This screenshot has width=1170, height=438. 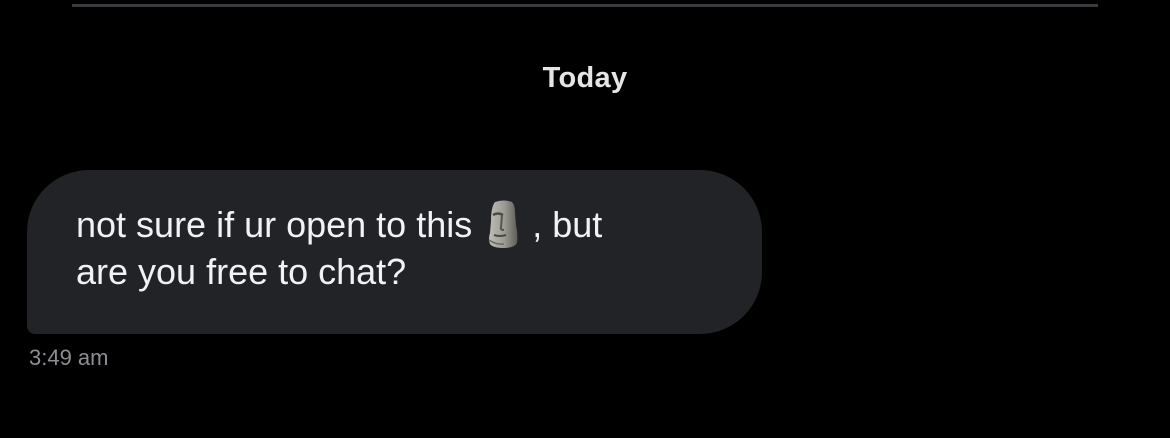 What do you see at coordinates (567, 224) in the screenshot?
I see `message-text-part-2: , but` at bounding box center [567, 224].